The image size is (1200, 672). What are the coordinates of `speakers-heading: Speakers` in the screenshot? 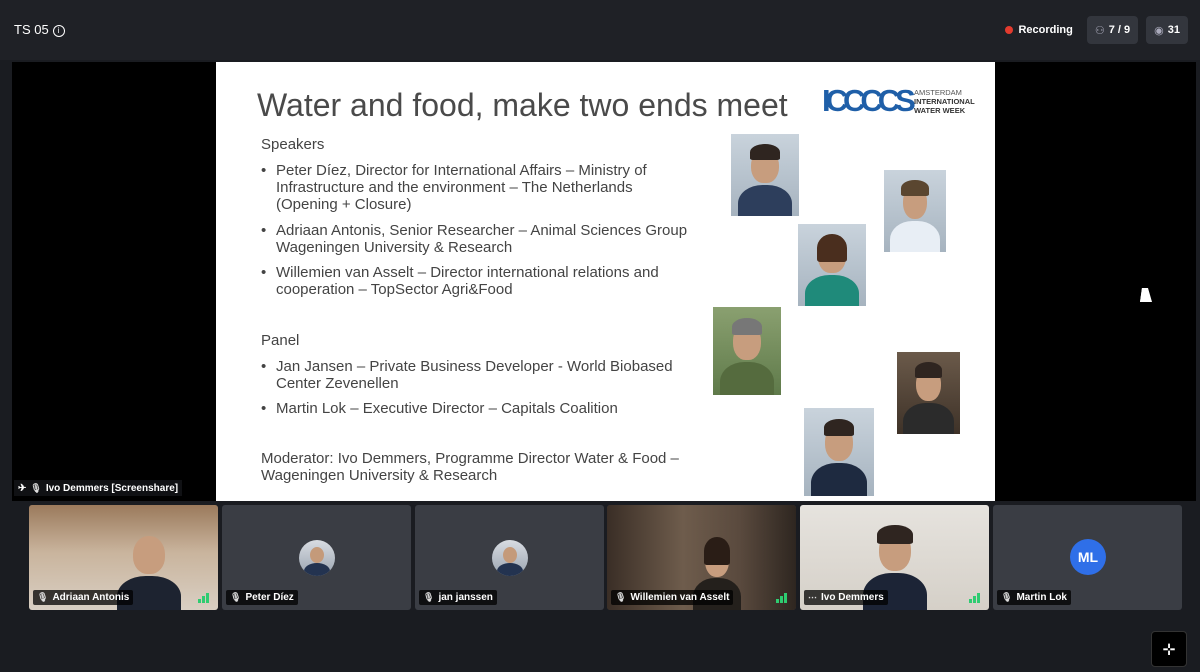 It's located at (293, 144).